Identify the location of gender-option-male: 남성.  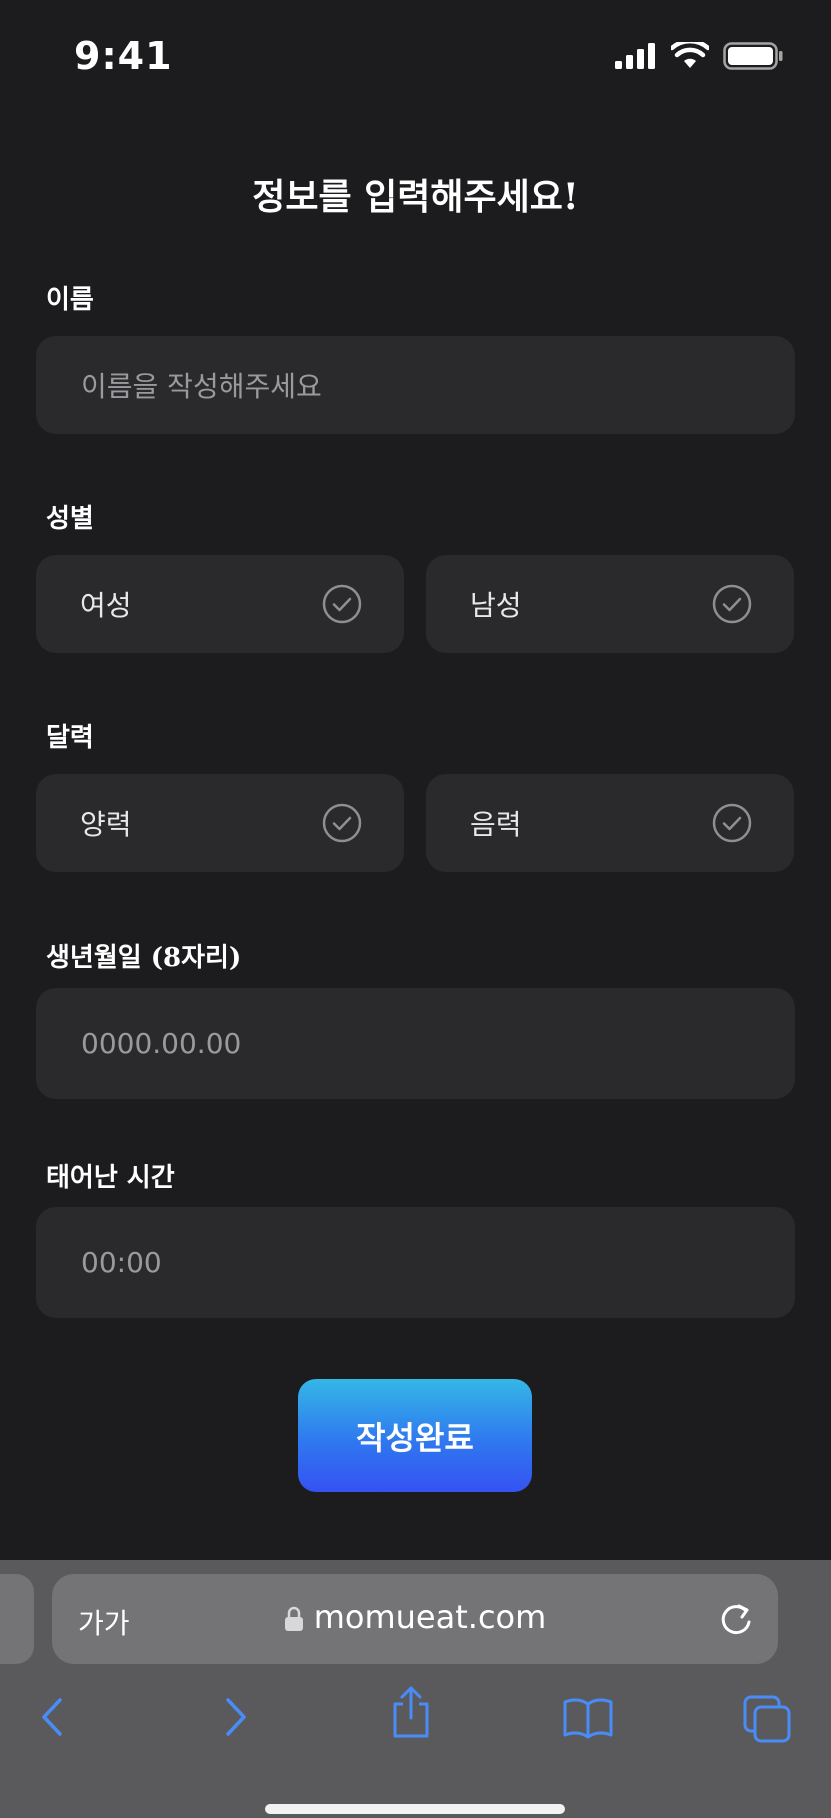
(610, 604).